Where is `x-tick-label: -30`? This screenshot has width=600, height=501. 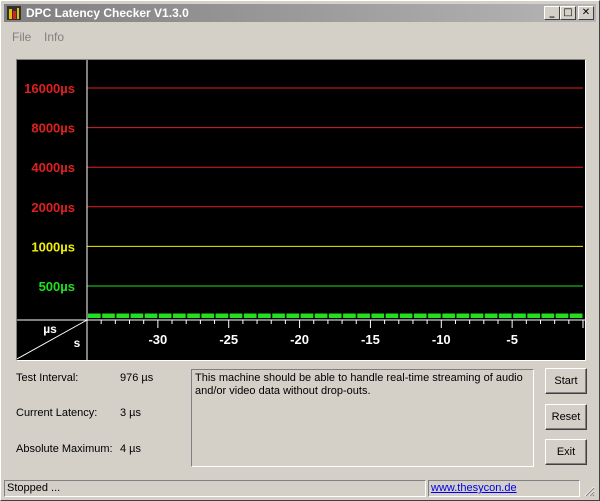 x-tick-label: -30 is located at coordinates (157, 339).